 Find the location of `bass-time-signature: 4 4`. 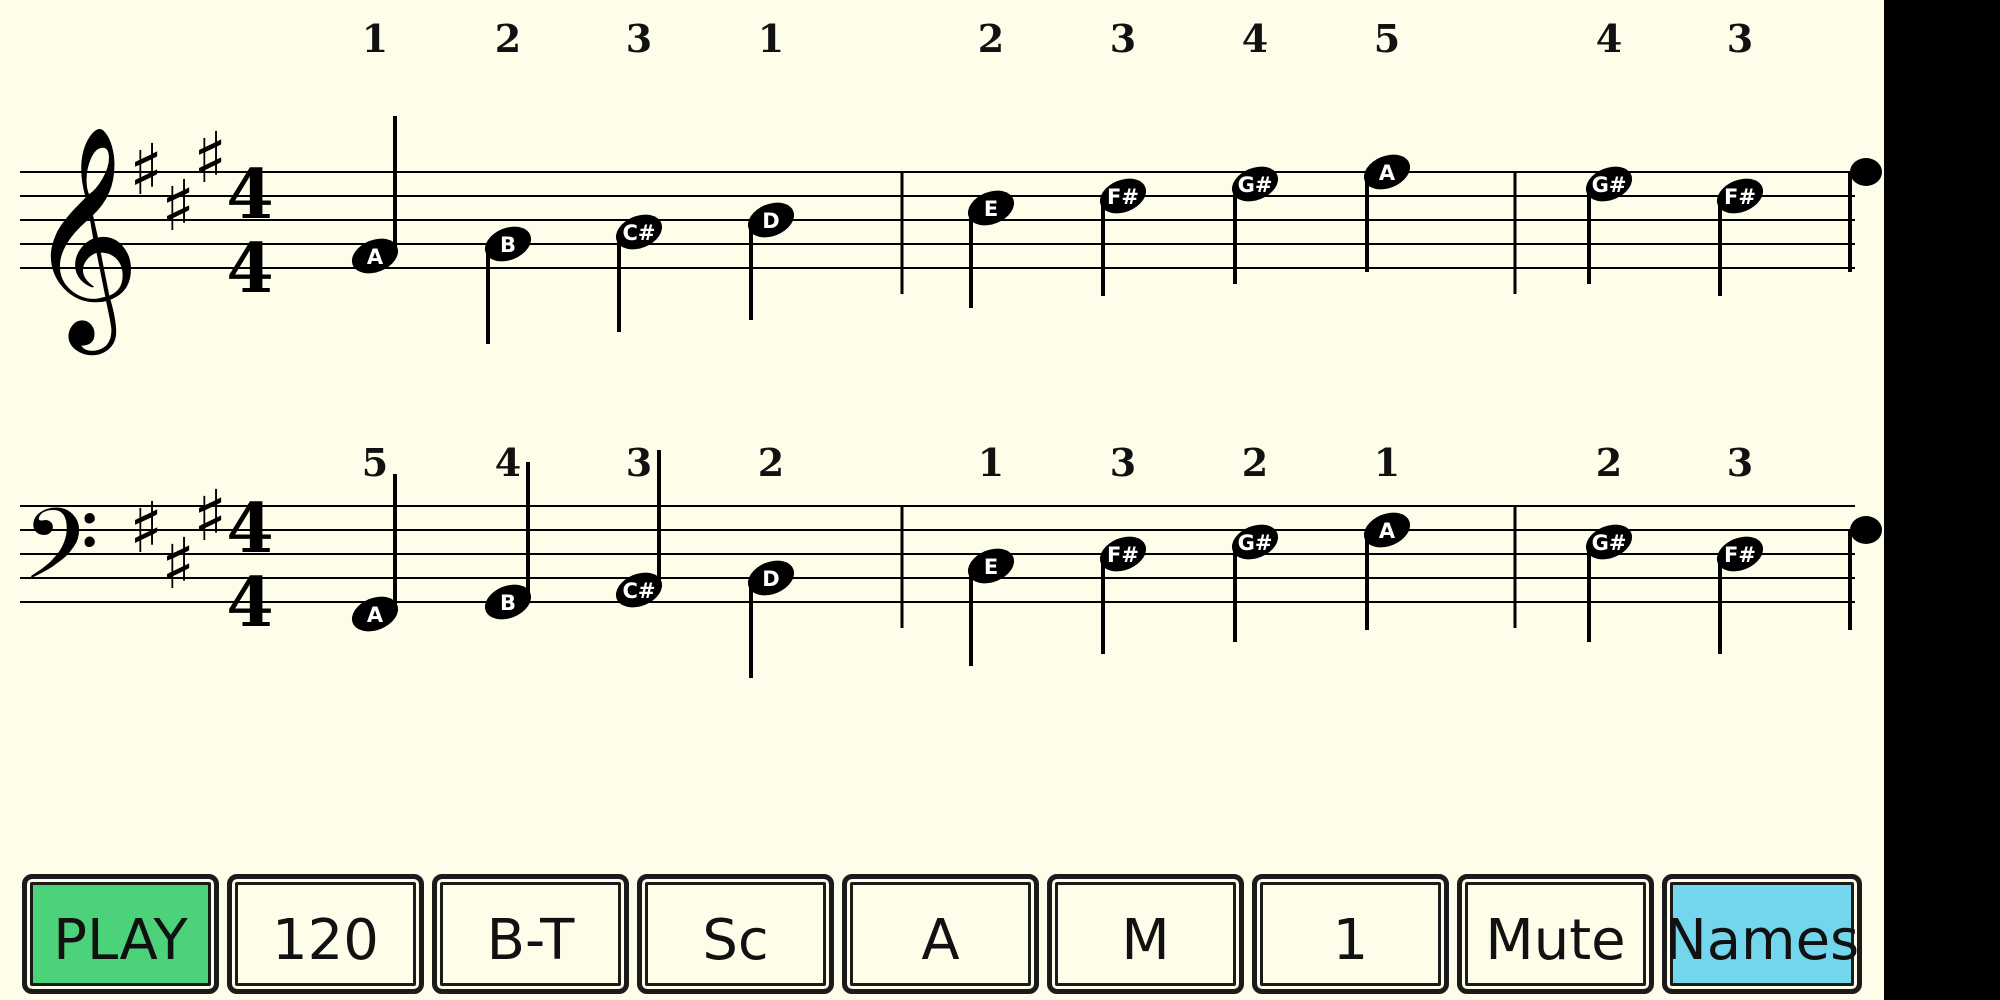

bass-time-signature: 4 4 is located at coordinates (249, 566).